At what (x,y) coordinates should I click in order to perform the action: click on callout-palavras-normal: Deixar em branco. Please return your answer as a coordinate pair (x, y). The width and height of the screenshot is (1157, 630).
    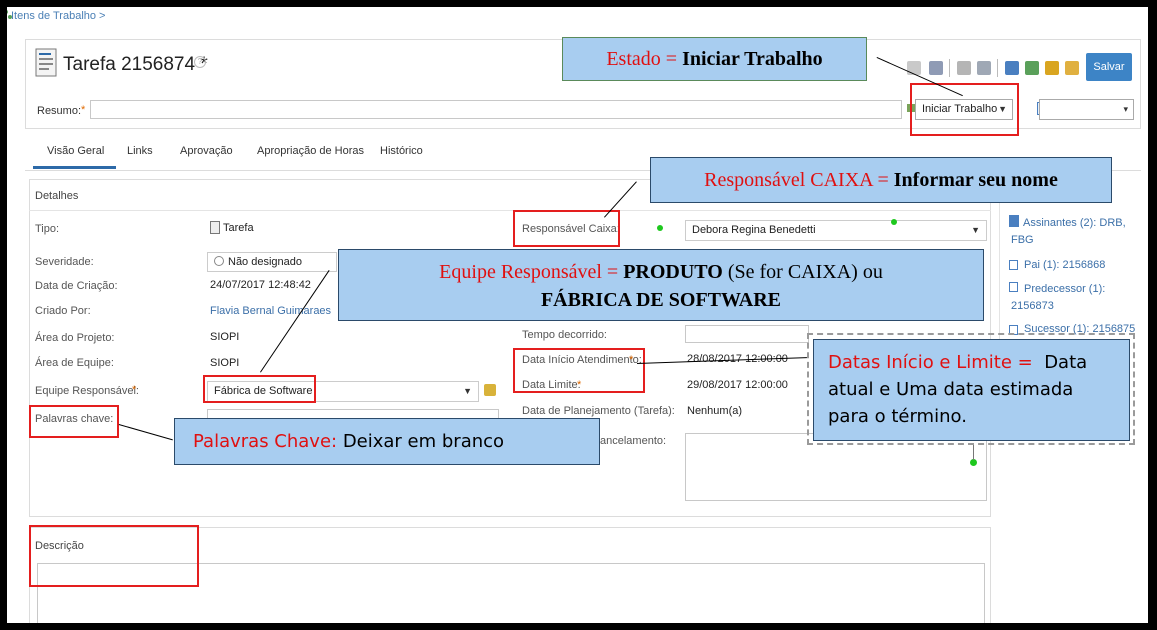
    Looking at the image, I should click on (421, 441).